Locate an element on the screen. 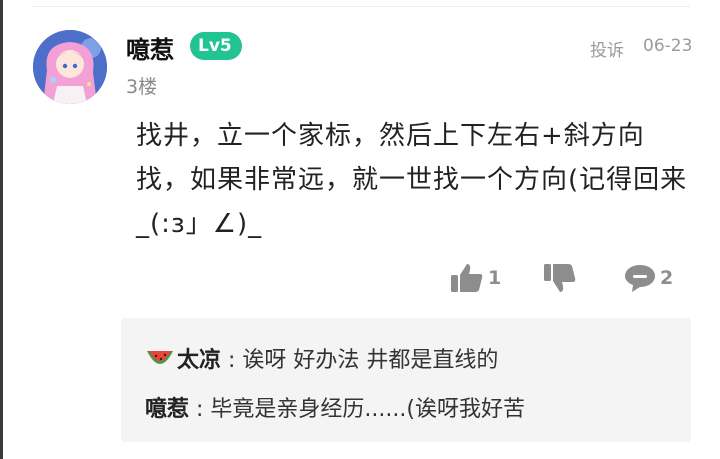 The image size is (720, 459). watermelon-icon is located at coordinates (160, 357).